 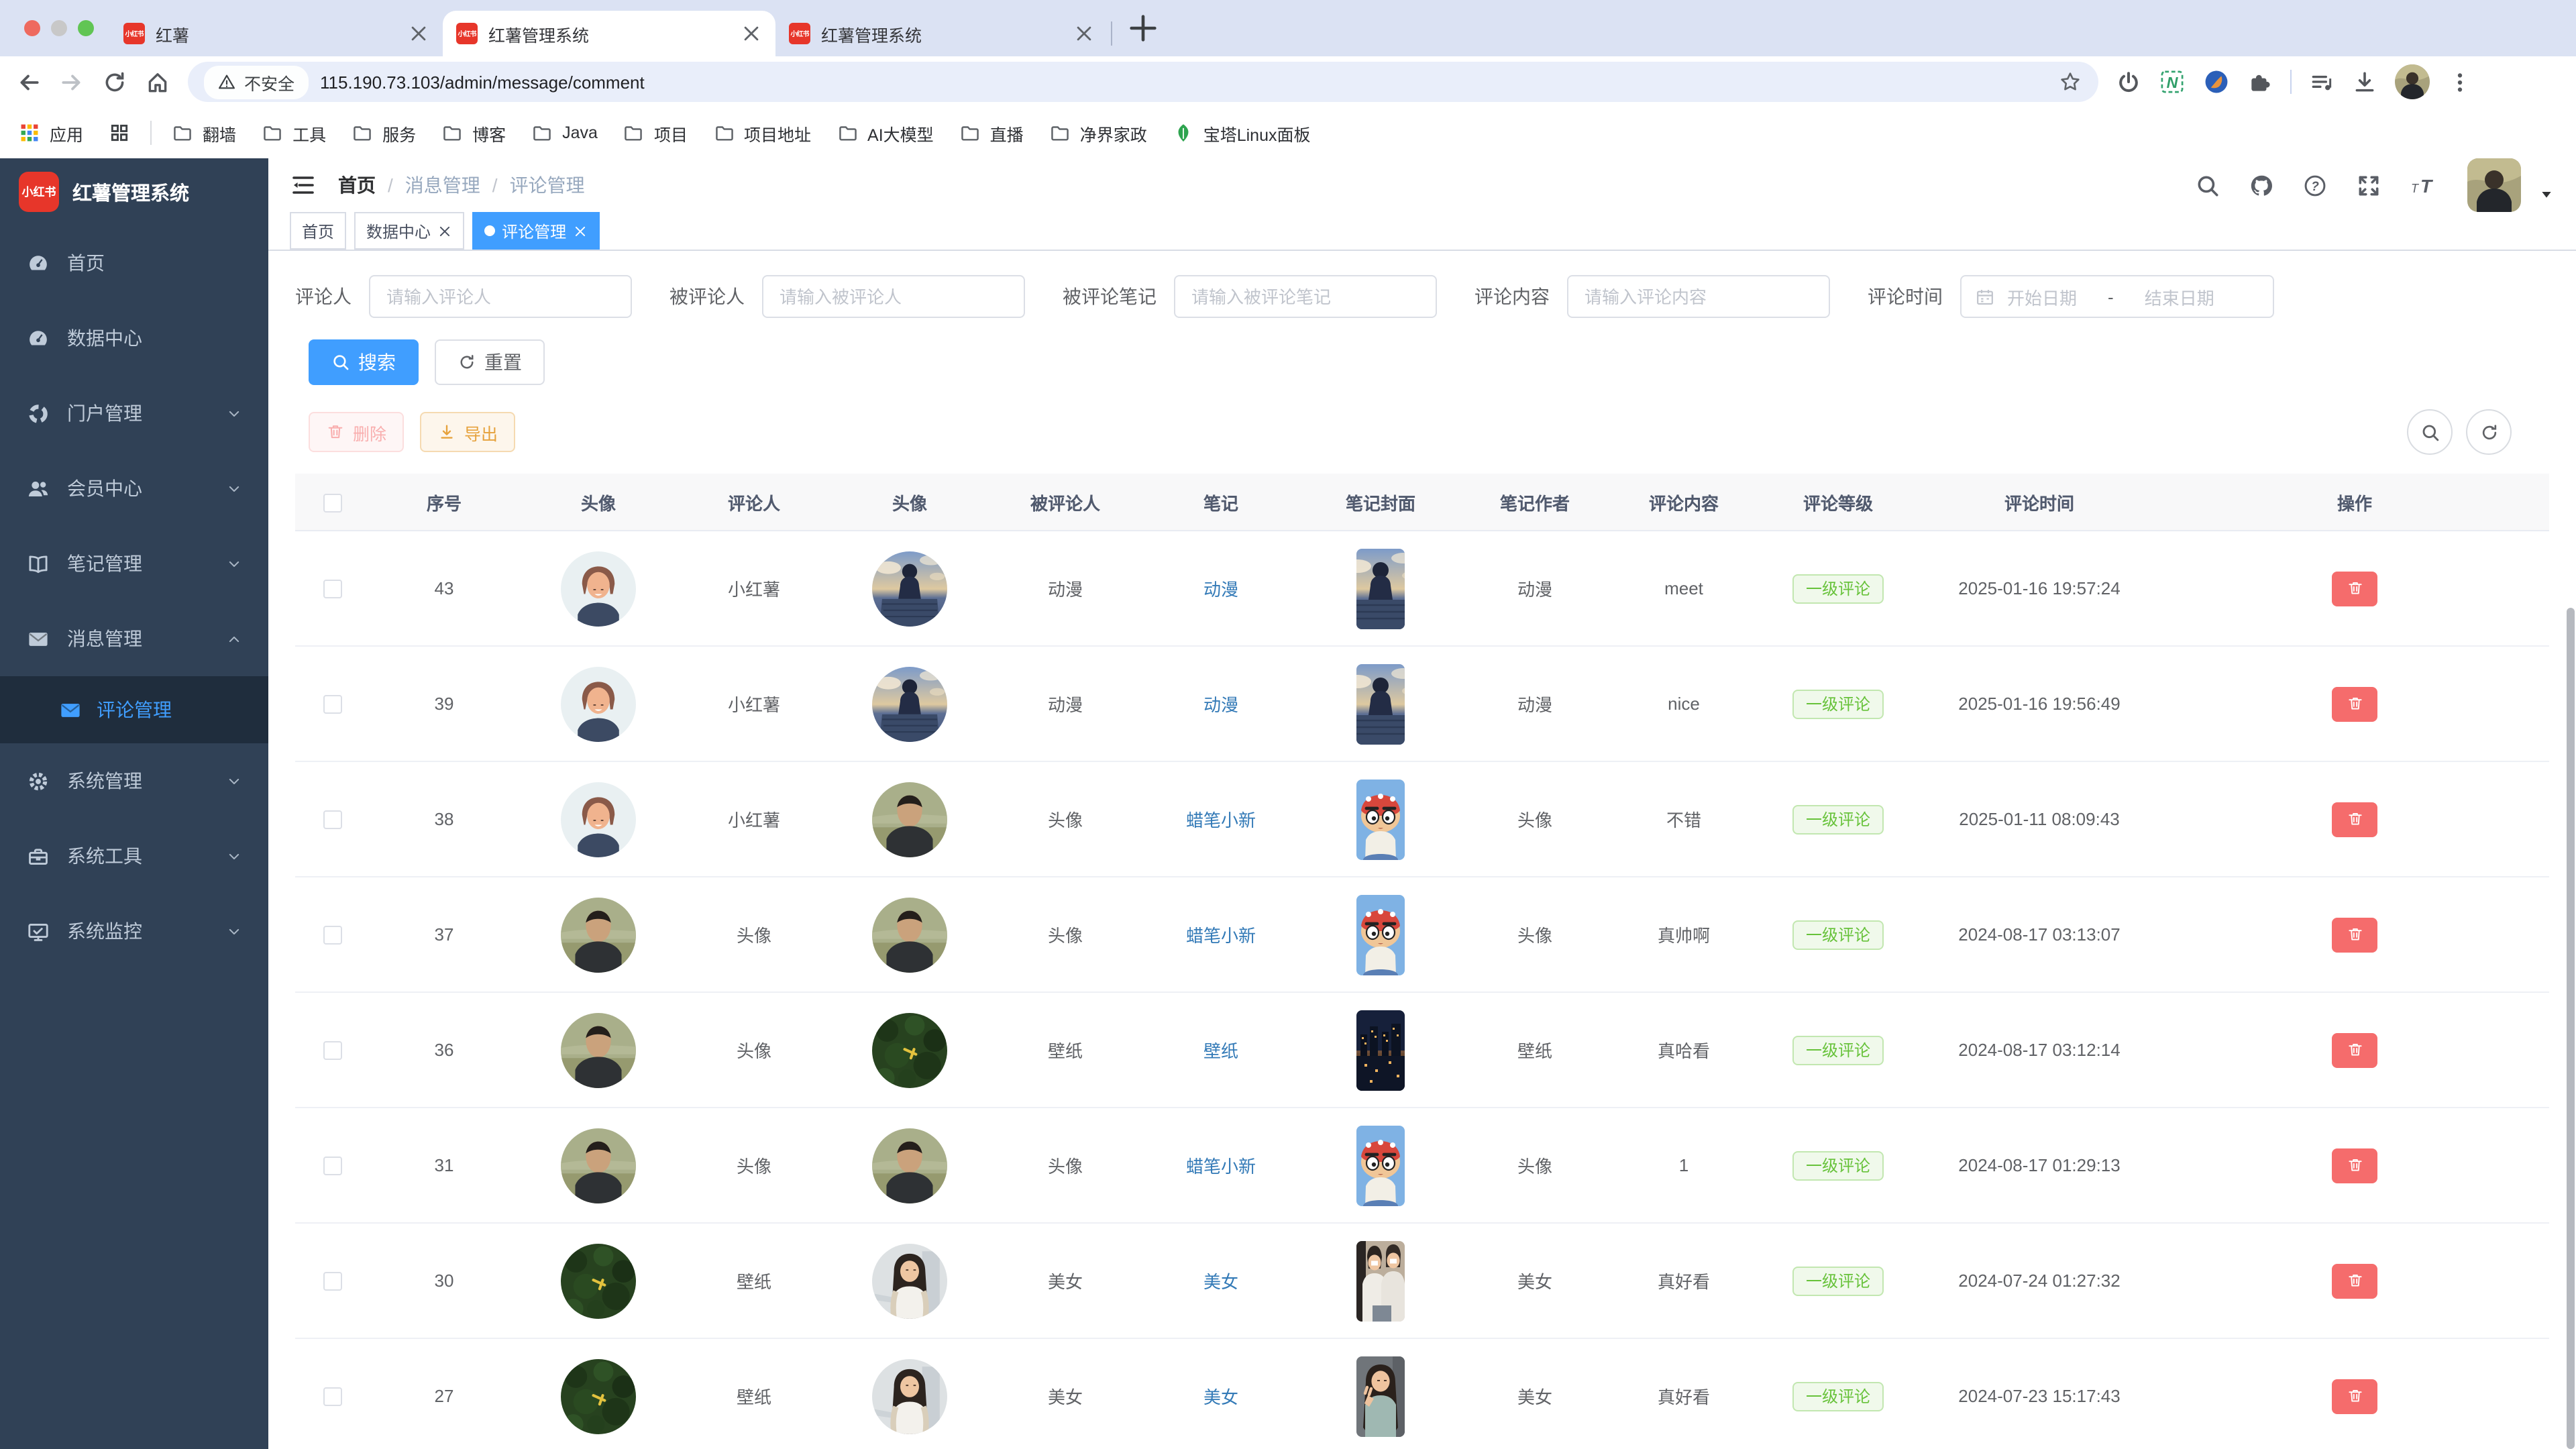 What do you see at coordinates (114, 82) in the screenshot?
I see `reload-button` at bounding box center [114, 82].